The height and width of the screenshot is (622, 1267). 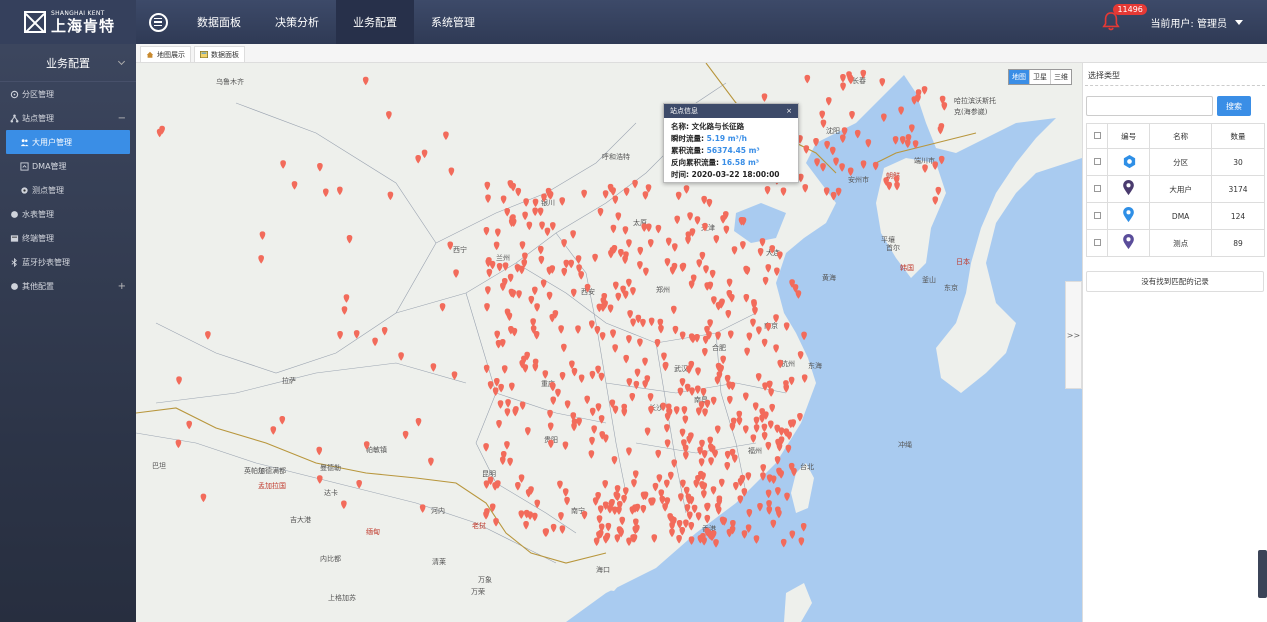 What do you see at coordinates (68, 190) in the screenshot?
I see `sidebar-item-point: 测点管理` at bounding box center [68, 190].